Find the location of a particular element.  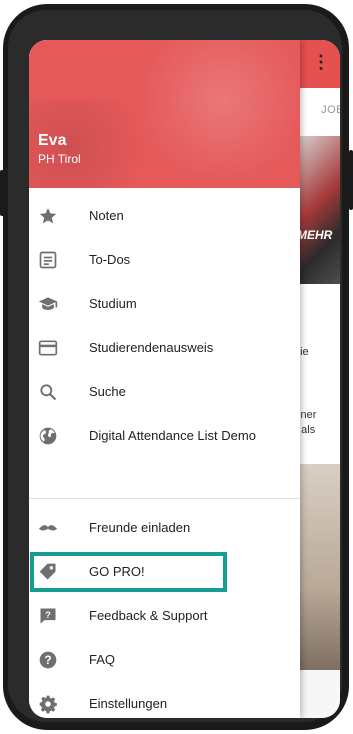

profile-school: PH Tirol is located at coordinates (59, 159).